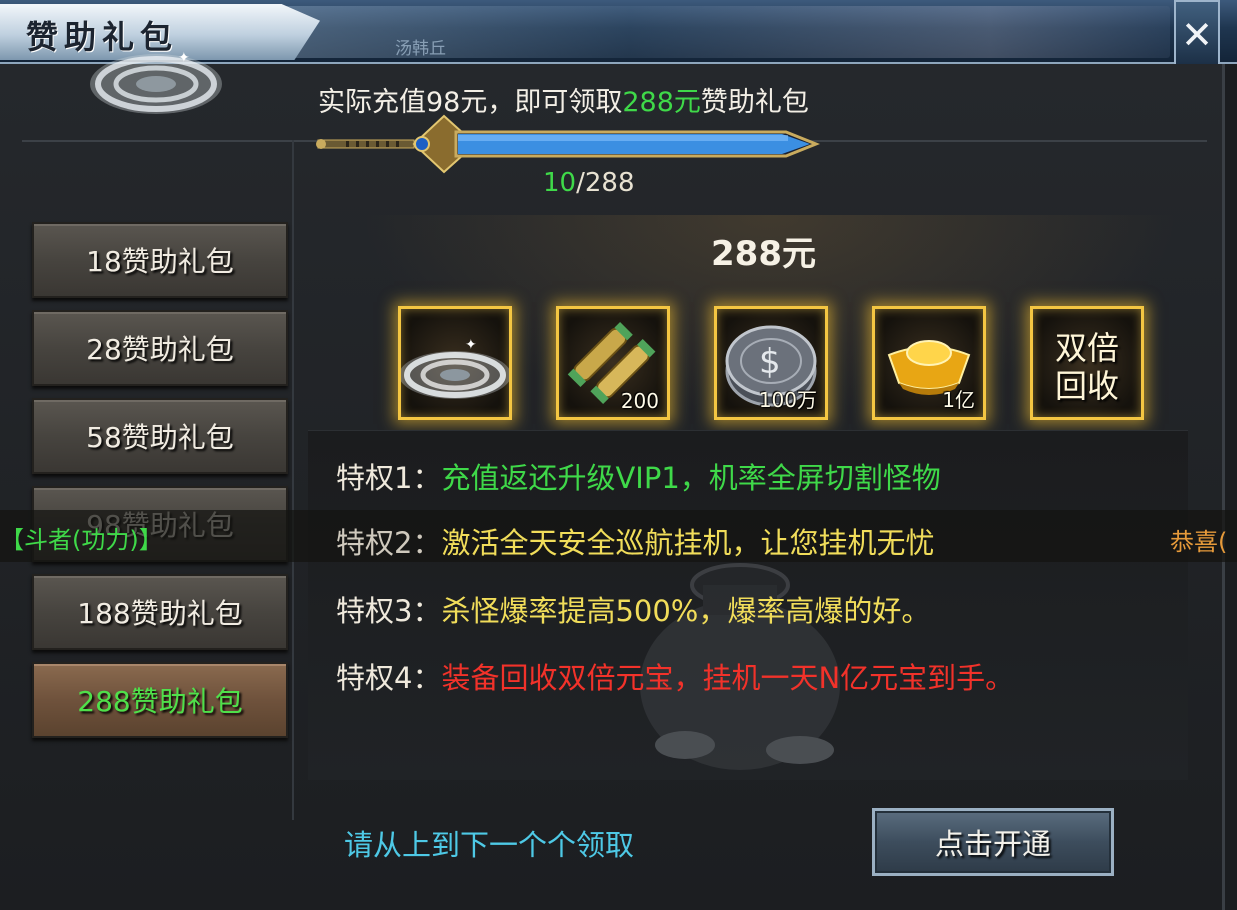  I want to click on reward-slot-disc: ✦, so click(455, 363).